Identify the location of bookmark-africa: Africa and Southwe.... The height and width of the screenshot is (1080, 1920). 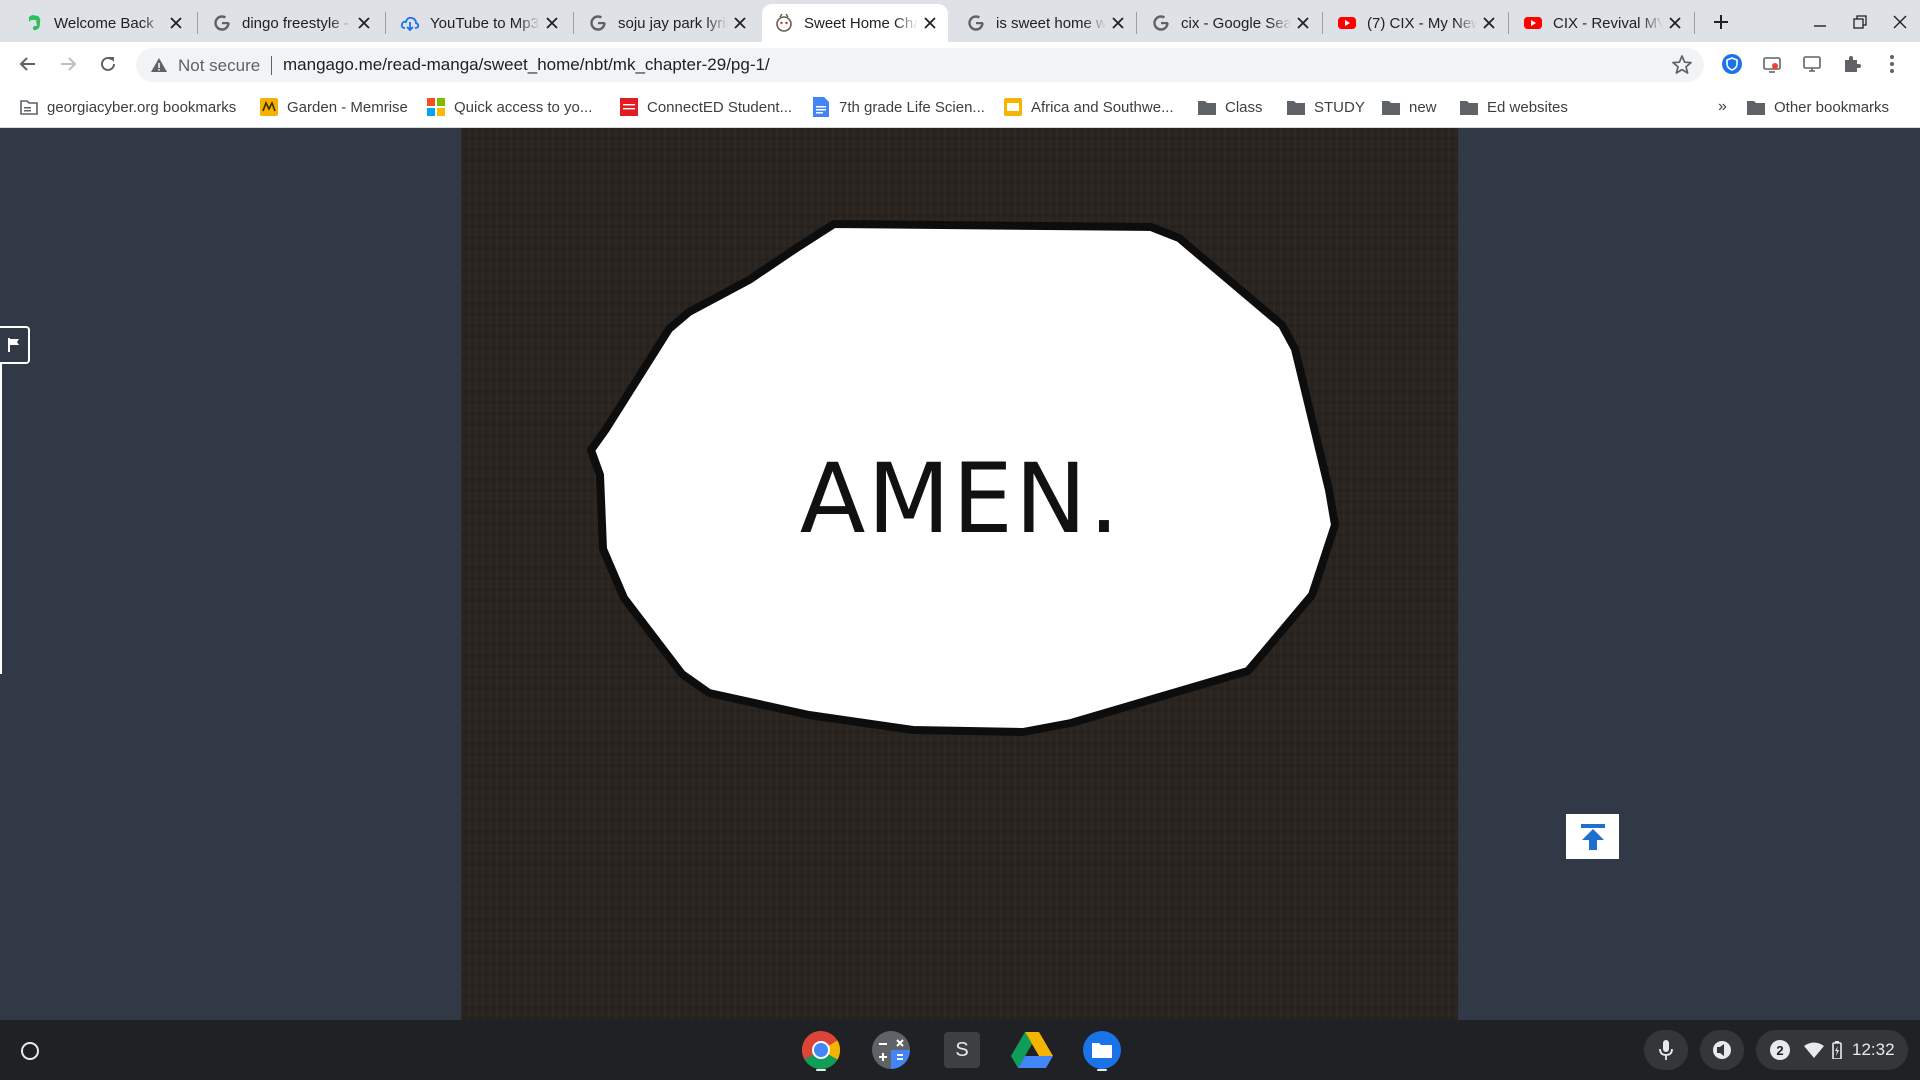
(1089, 107).